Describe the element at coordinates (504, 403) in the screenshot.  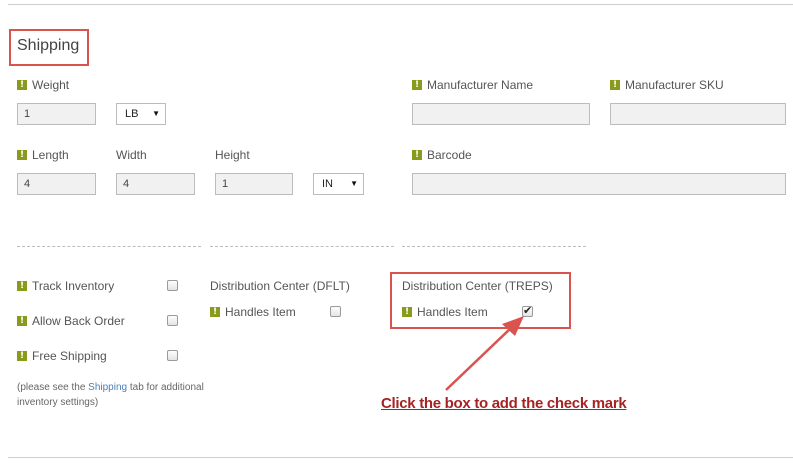
I see `annotation-text: Click the box to add the check mark` at that location.